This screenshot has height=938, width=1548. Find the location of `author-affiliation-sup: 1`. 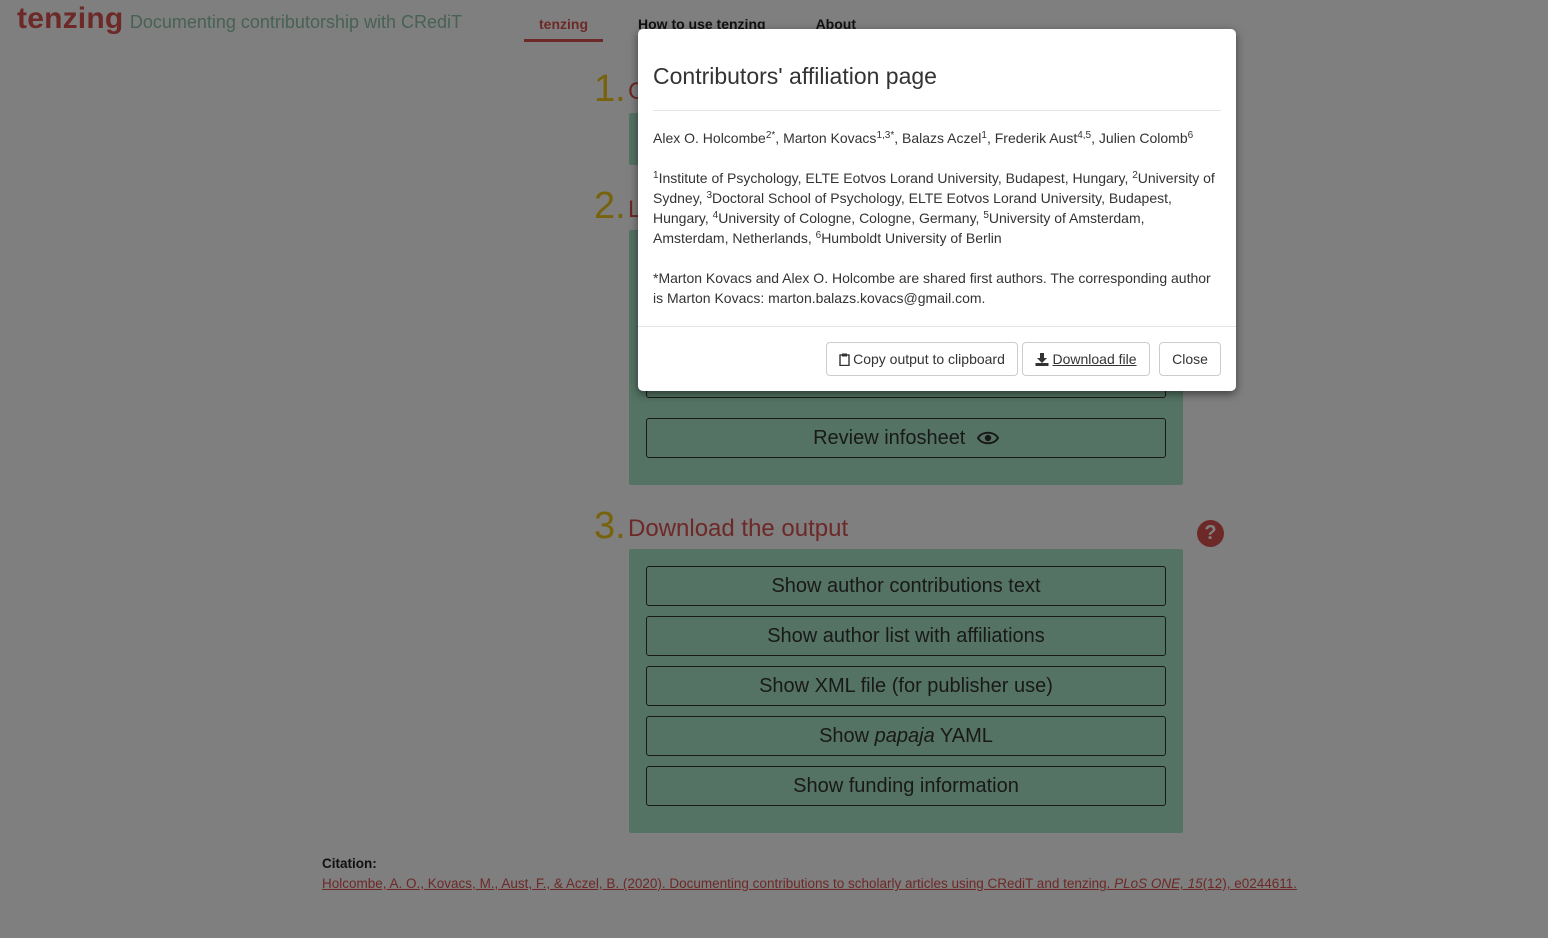

author-affiliation-sup: 1 is located at coordinates (984, 135).